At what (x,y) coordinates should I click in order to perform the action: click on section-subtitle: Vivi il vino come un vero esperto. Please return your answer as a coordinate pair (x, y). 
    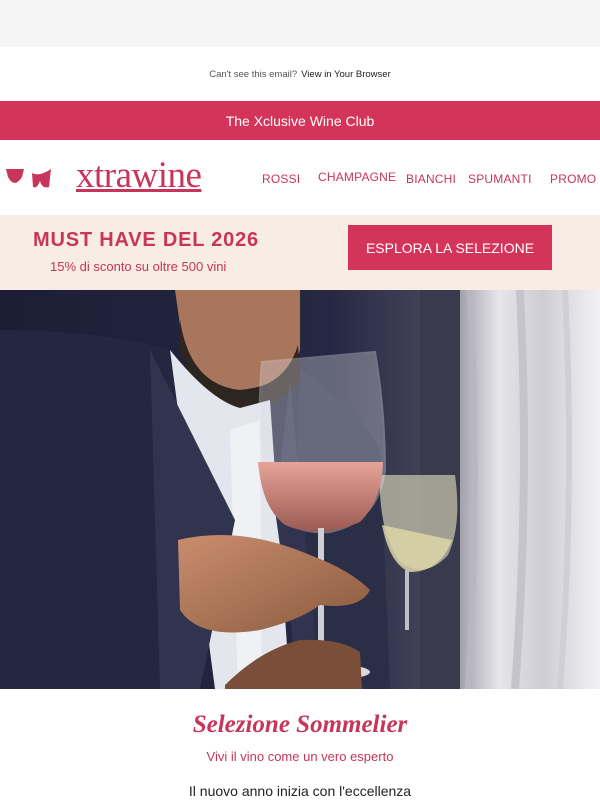
    Looking at the image, I should click on (300, 756).